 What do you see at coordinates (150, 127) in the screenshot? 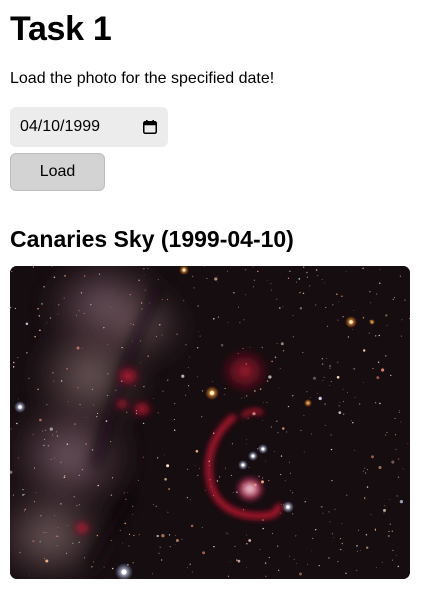
I see `calendar-icon` at bounding box center [150, 127].